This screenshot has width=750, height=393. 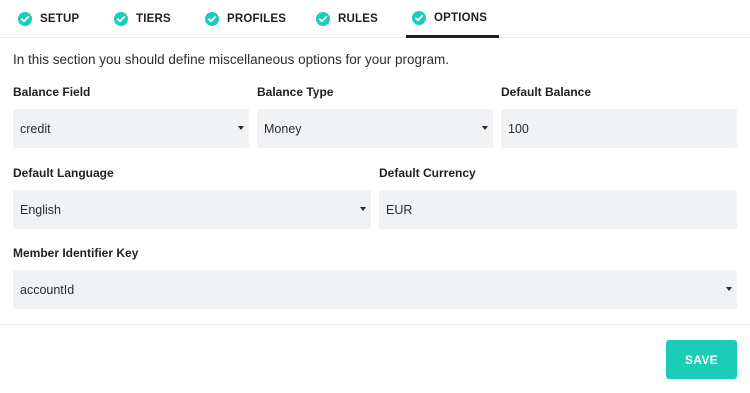 What do you see at coordinates (40, 209) in the screenshot?
I see `default-language-value: English` at bounding box center [40, 209].